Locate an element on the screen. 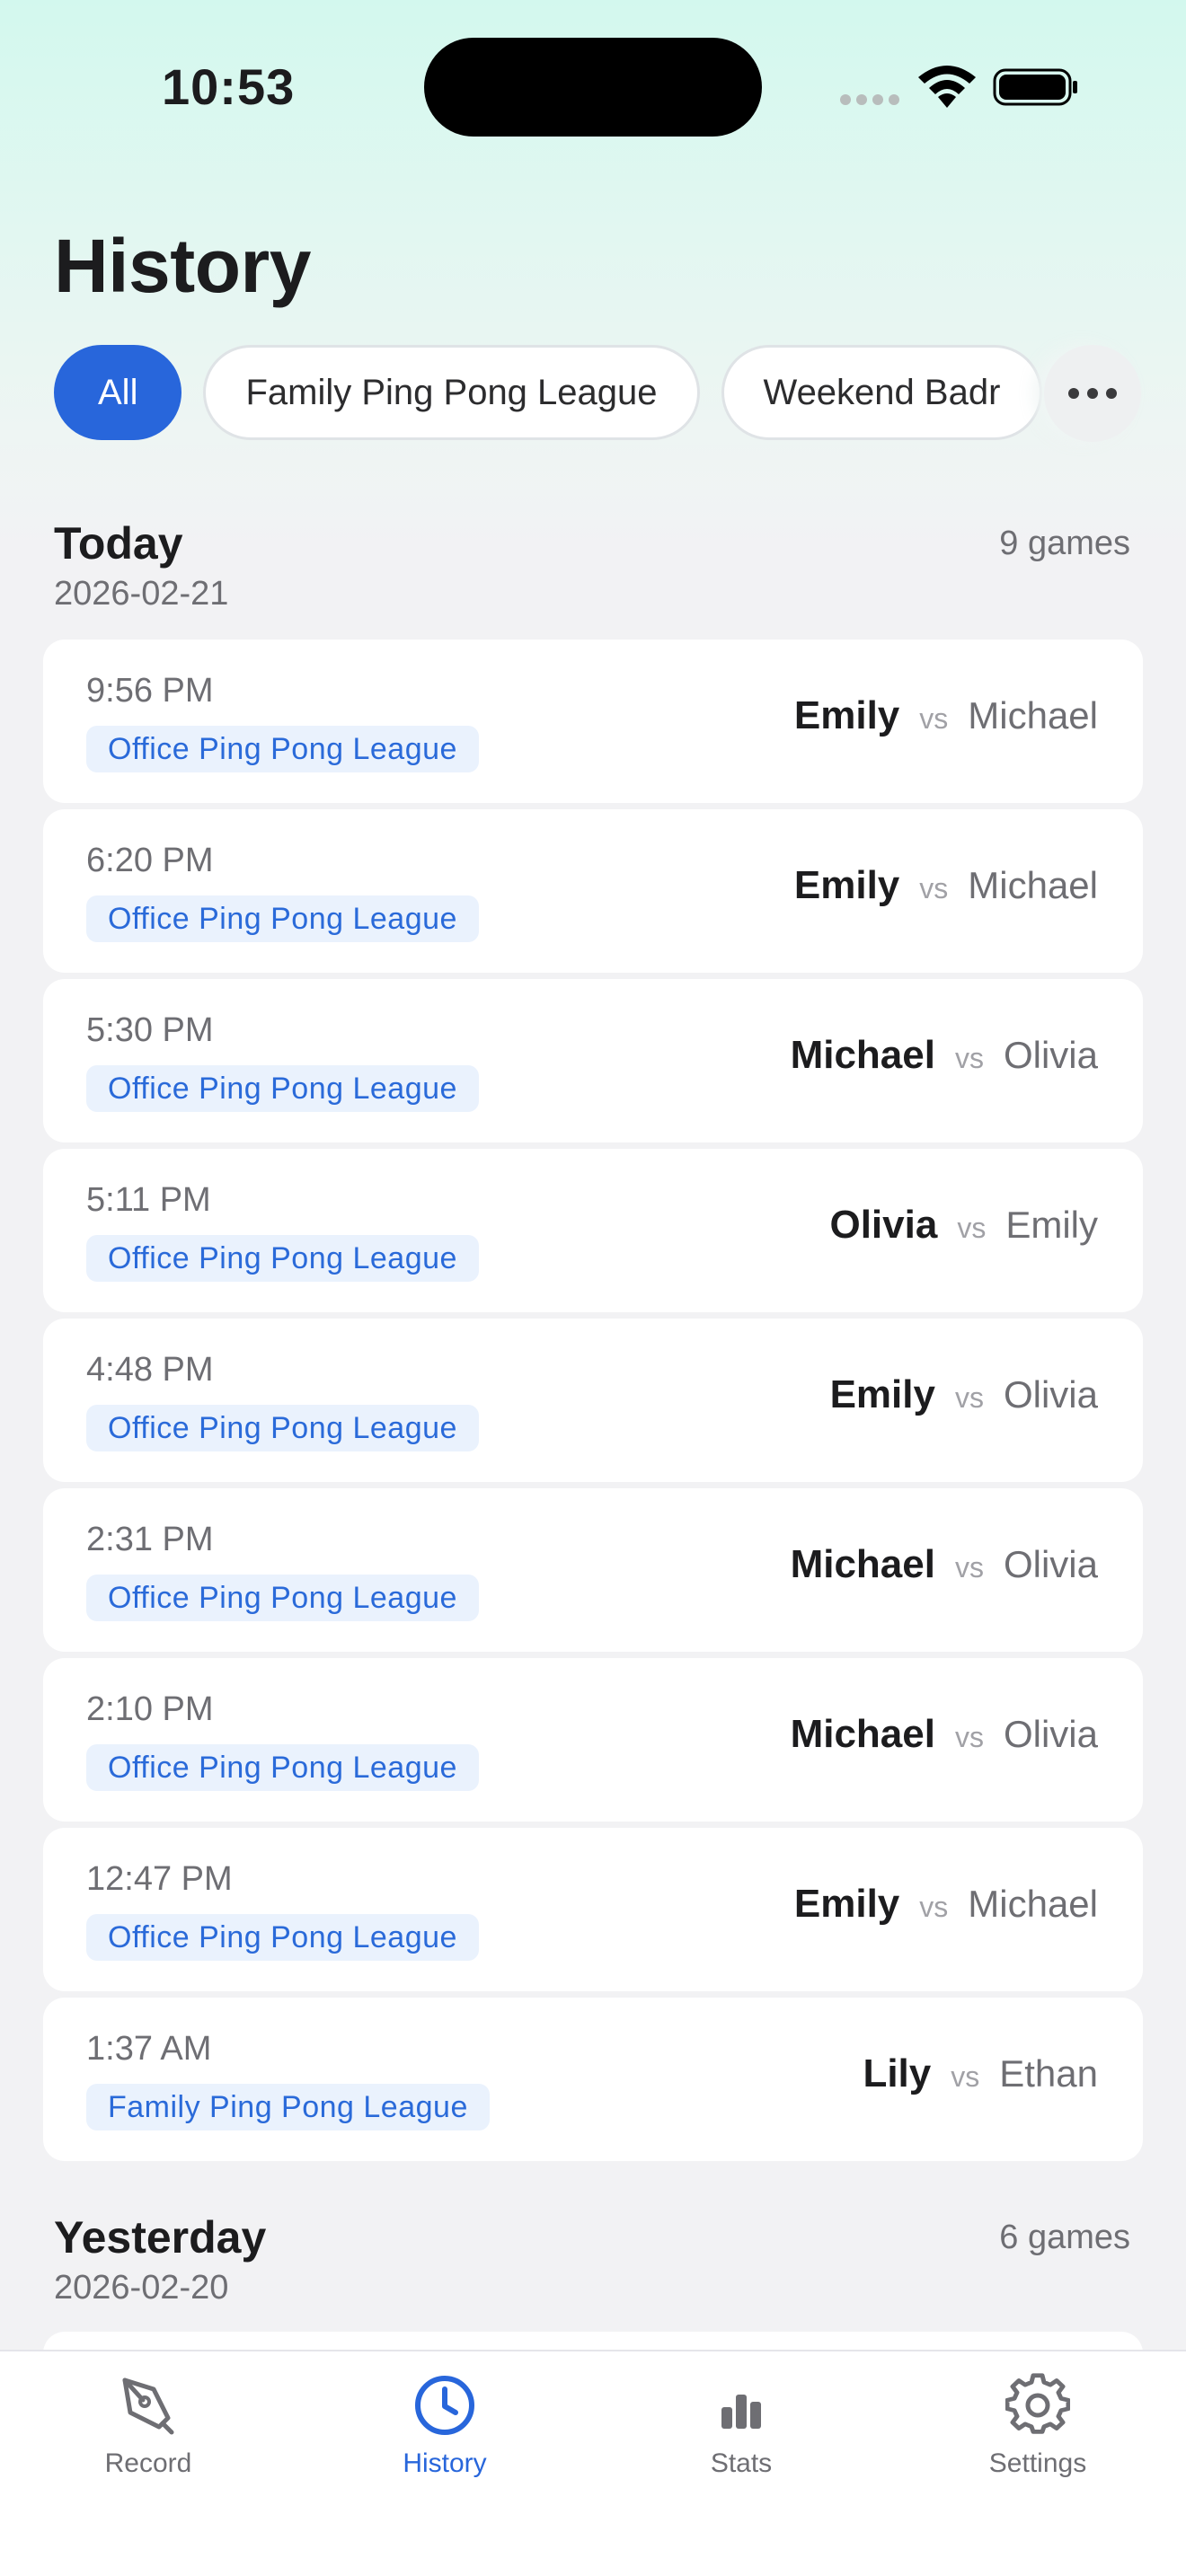 The width and height of the screenshot is (1186, 2576). wifi-icon is located at coordinates (947, 87).